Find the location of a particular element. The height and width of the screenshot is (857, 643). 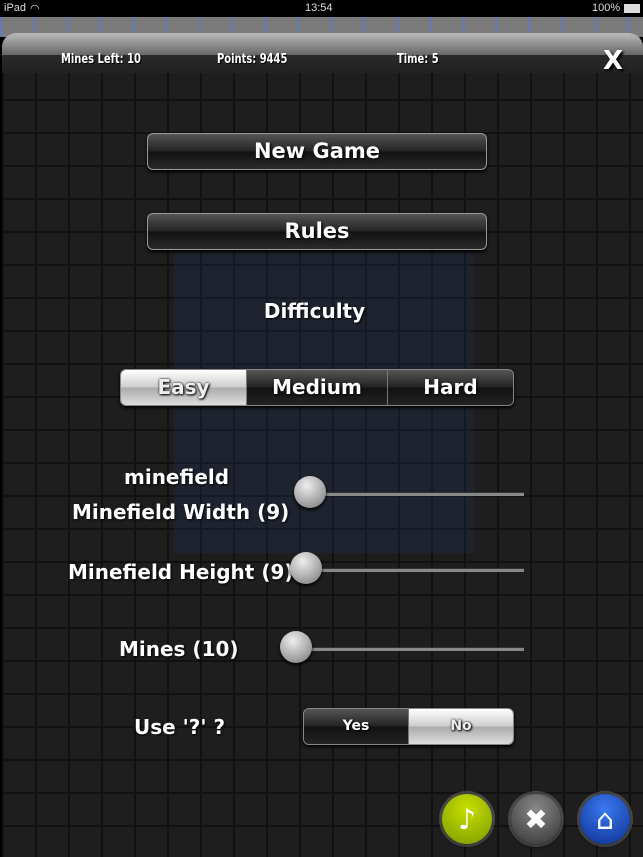

status-bar: iPad ◠ 13:54 100% is located at coordinates (321, 8).